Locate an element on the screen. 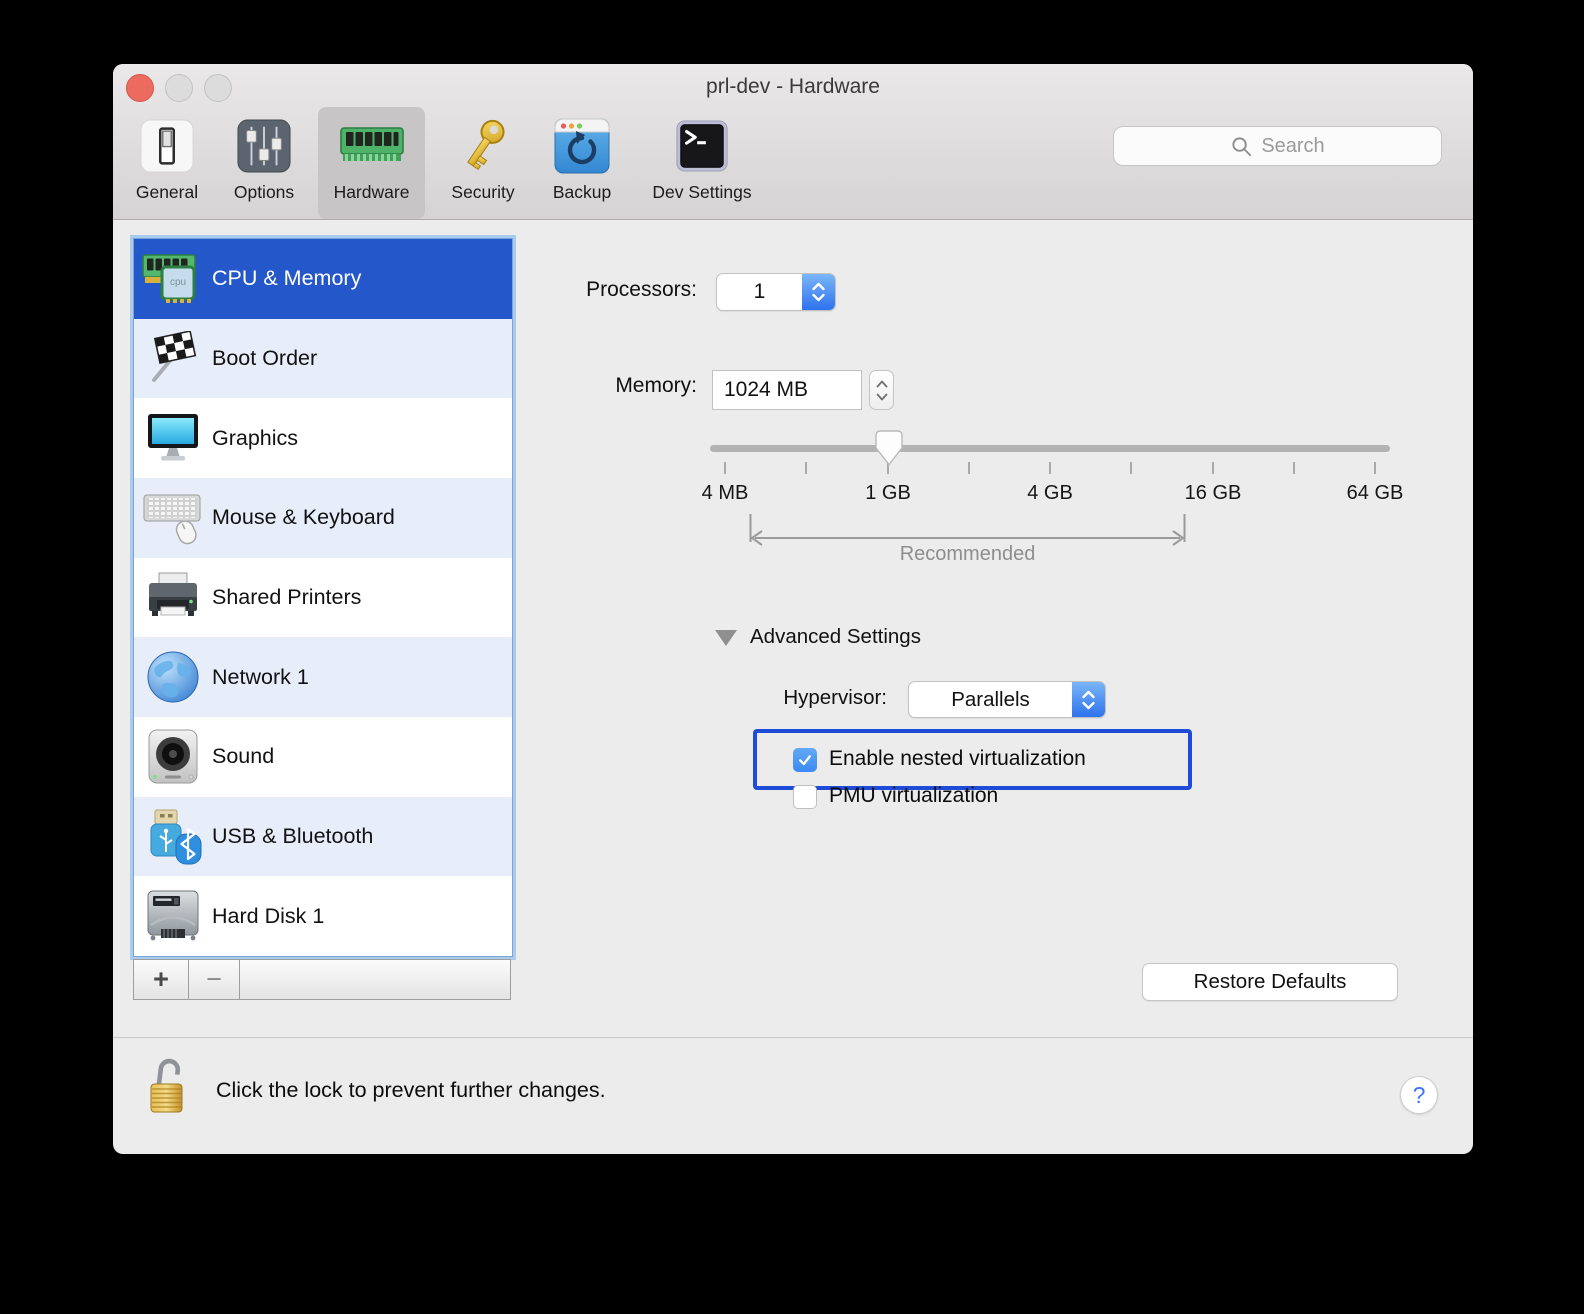  key-icon is located at coordinates (483, 146).